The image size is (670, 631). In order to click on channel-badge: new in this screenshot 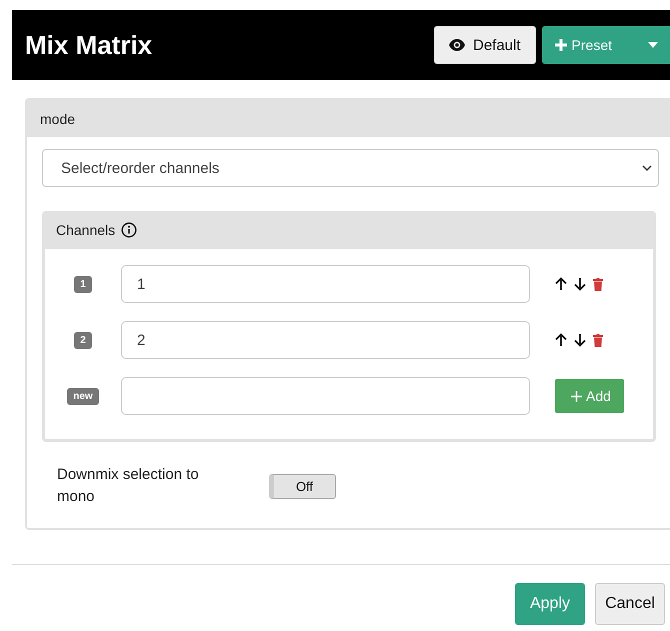, I will do `click(83, 396)`.